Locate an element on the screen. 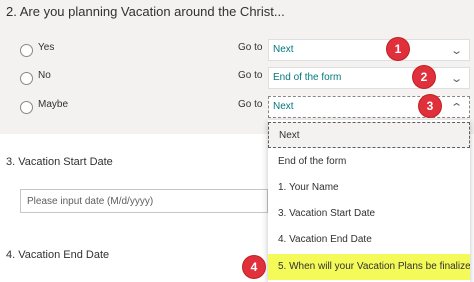 This screenshot has width=474, height=282. annotation-badge-4: 4 is located at coordinates (254, 267).